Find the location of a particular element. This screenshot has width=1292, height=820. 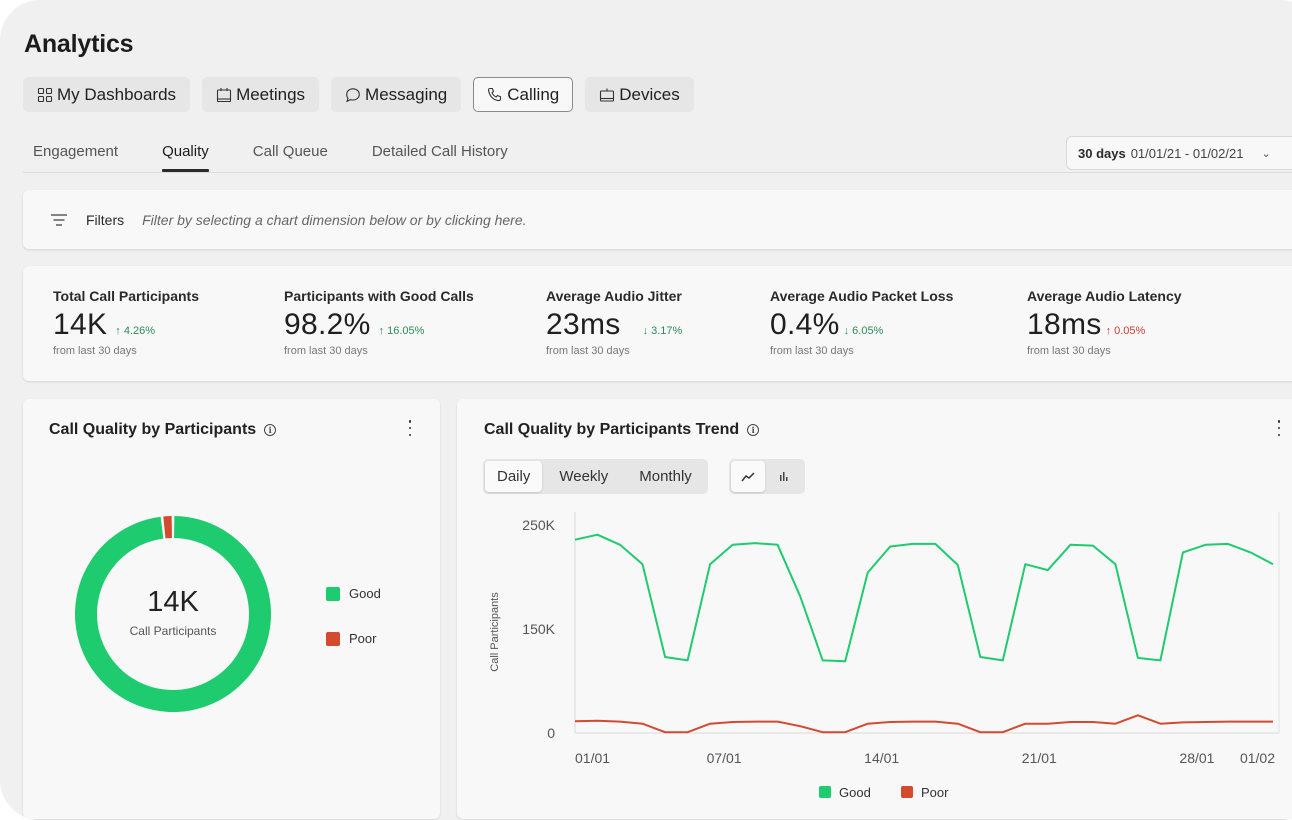

kpi-value: 23ms is located at coordinates (583, 325).